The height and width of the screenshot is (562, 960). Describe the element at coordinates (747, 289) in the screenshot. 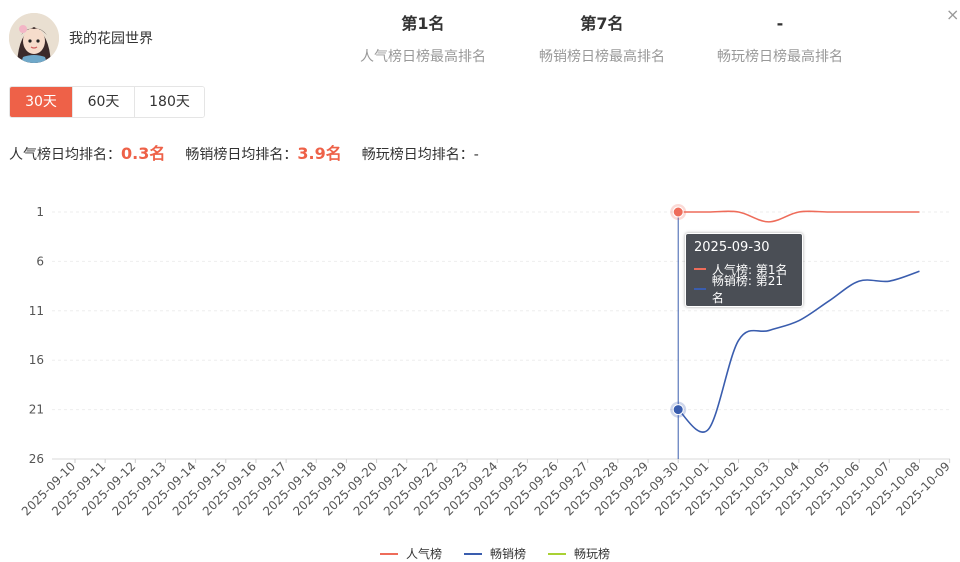

I see `tooltip-bestseller-text: 畅销榜: 第21名` at that location.